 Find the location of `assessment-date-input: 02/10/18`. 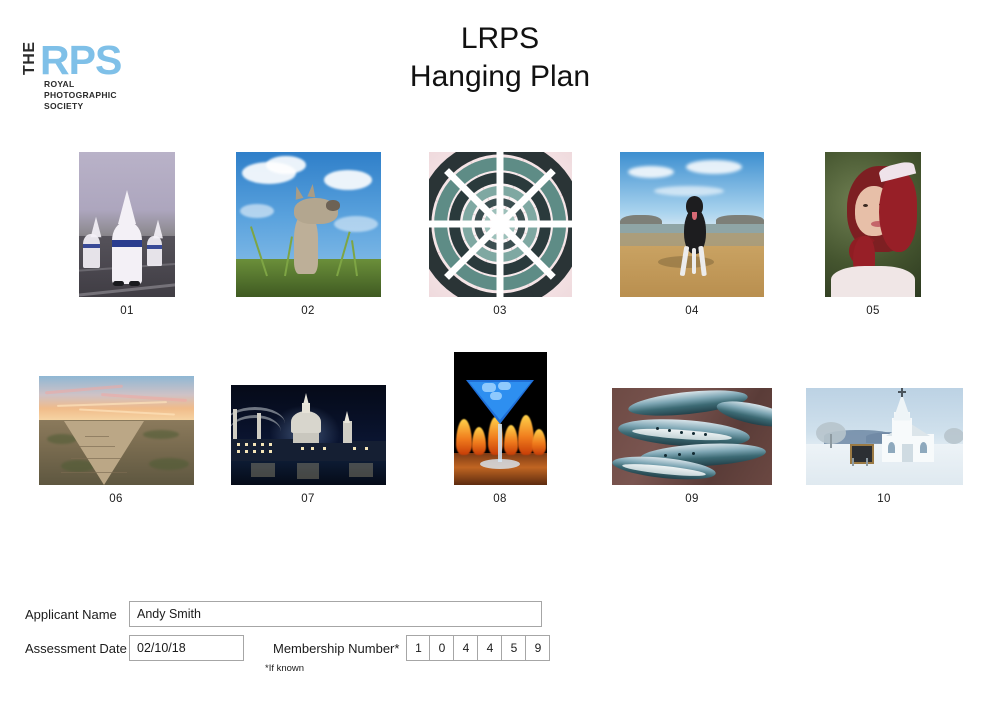

assessment-date-input: 02/10/18 is located at coordinates (186, 648).